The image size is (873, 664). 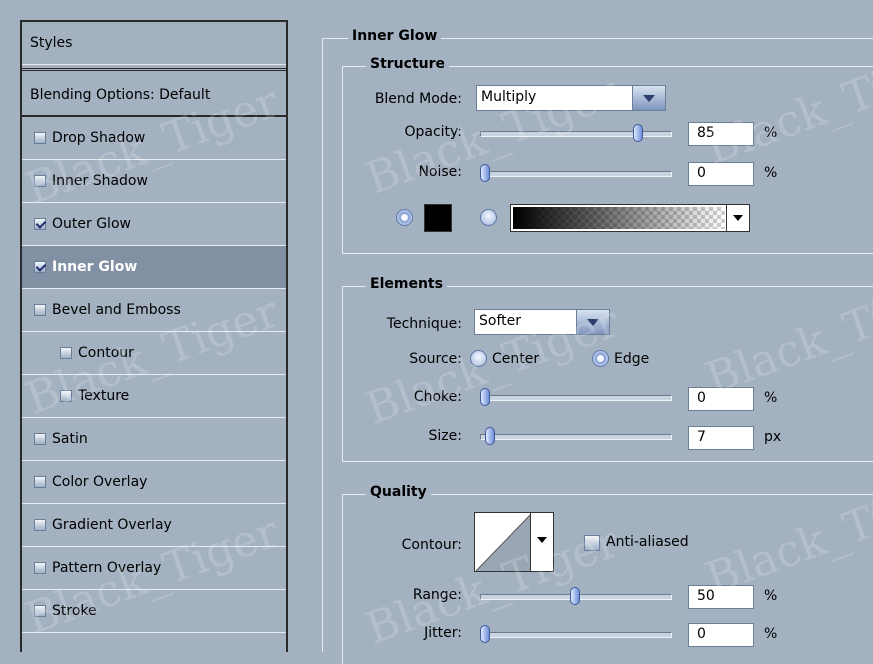 I want to click on blend-mode-select: Multiply, so click(x=571, y=98).